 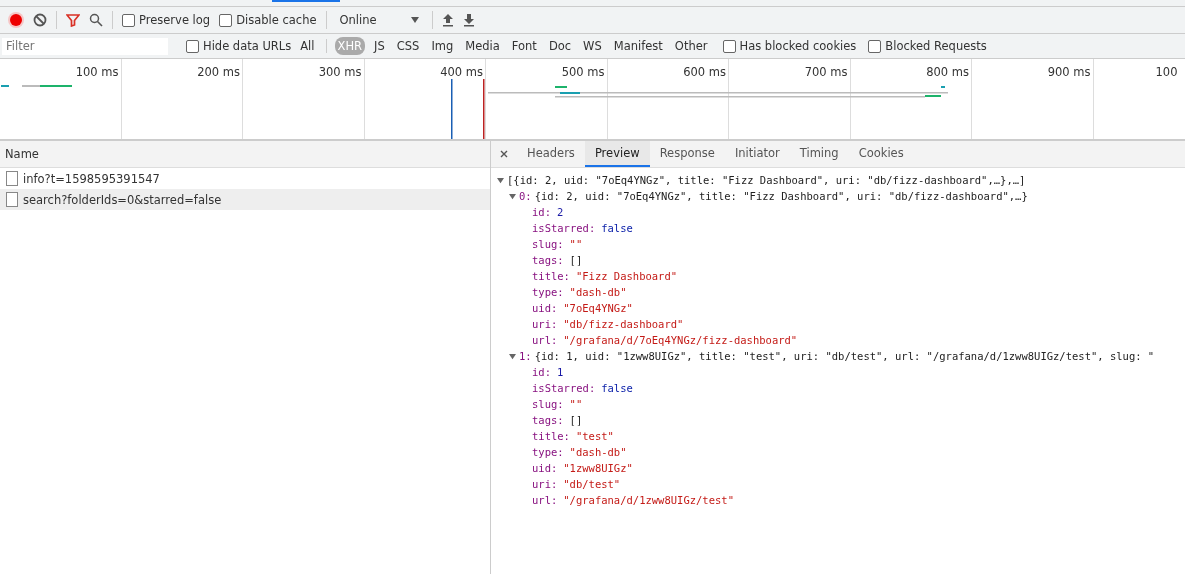 What do you see at coordinates (40, 20) in the screenshot?
I see `clear-icon` at bounding box center [40, 20].